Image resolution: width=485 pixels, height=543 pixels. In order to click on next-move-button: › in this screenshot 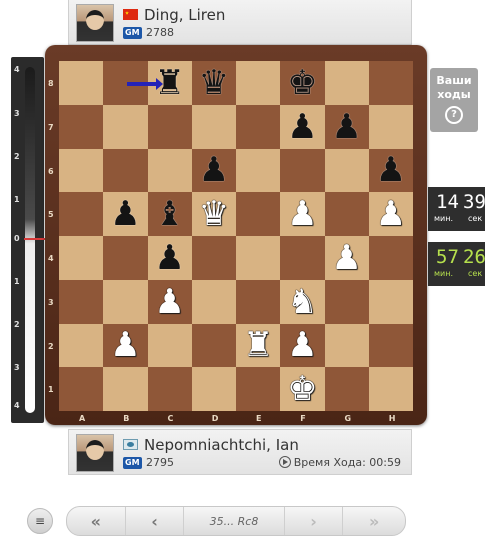, I will do `click(314, 521)`.